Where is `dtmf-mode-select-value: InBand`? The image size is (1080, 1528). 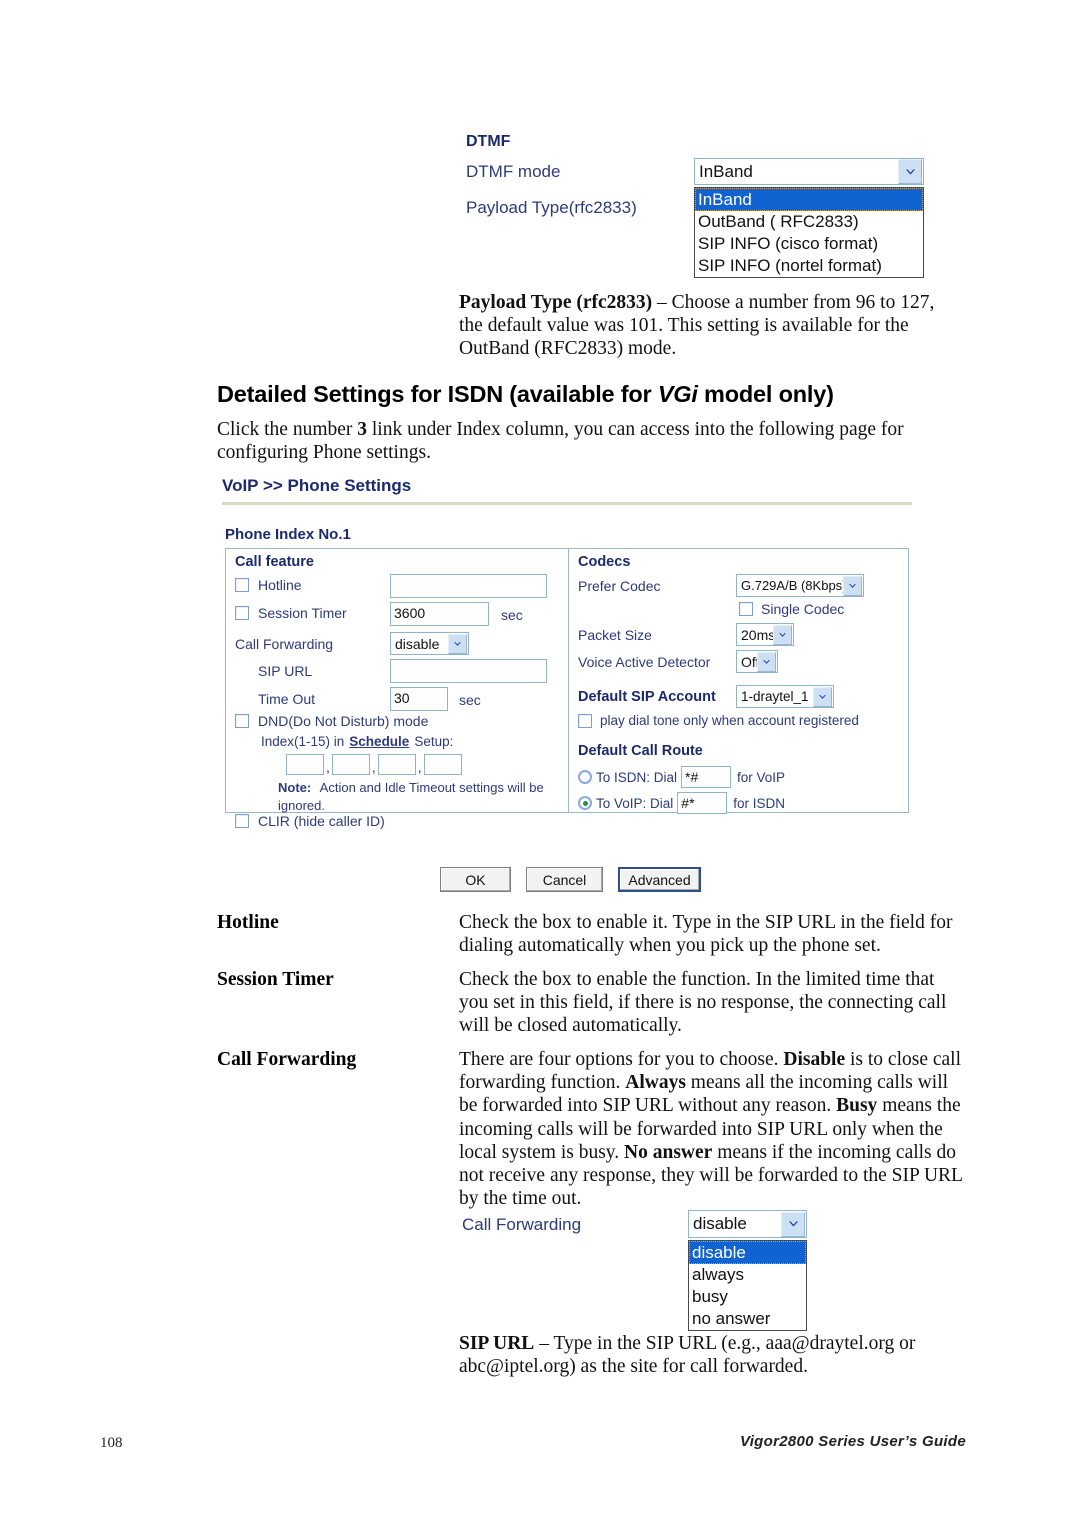
dtmf-mode-select-value: InBand is located at coordinates (726, 171).